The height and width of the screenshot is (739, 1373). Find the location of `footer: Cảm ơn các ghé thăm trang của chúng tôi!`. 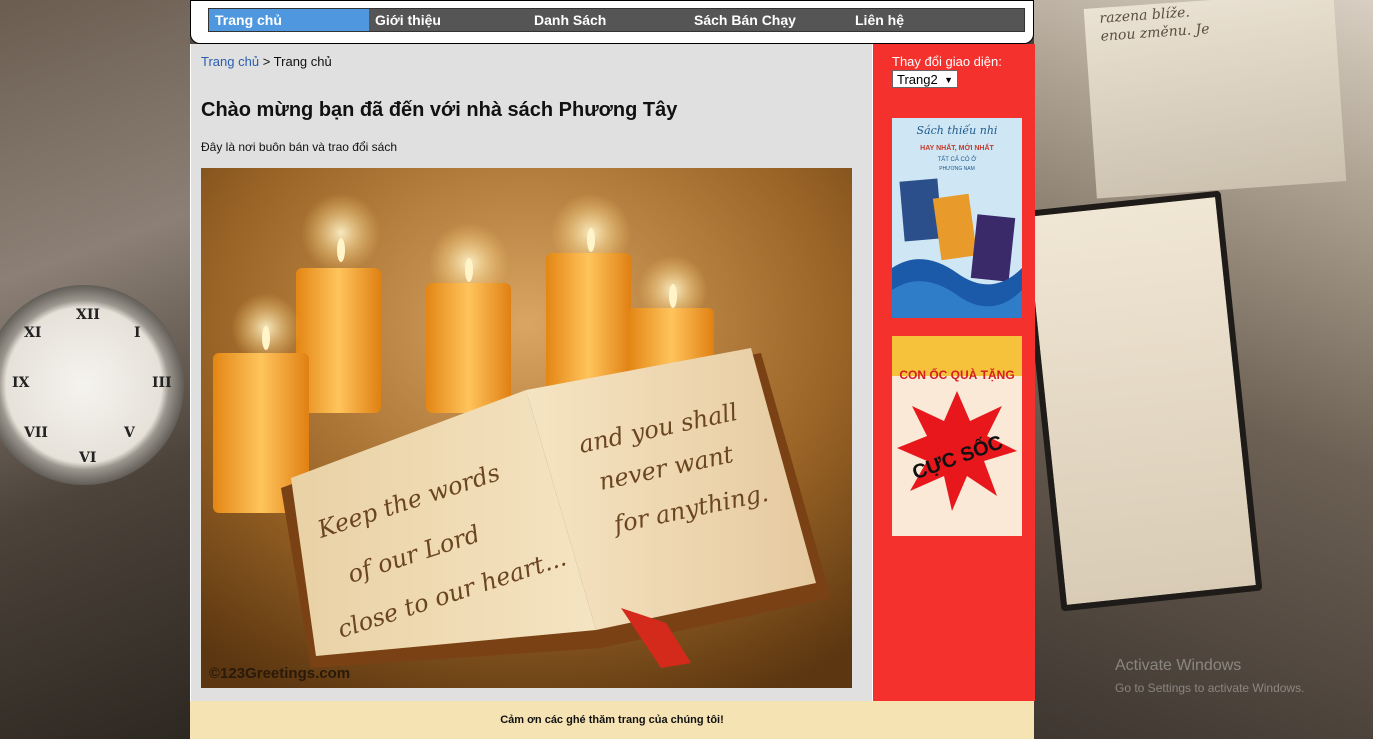

footer: Cảm ơn các ghé thăm trang của chúng tôi! is located at coordinates (612, 720).